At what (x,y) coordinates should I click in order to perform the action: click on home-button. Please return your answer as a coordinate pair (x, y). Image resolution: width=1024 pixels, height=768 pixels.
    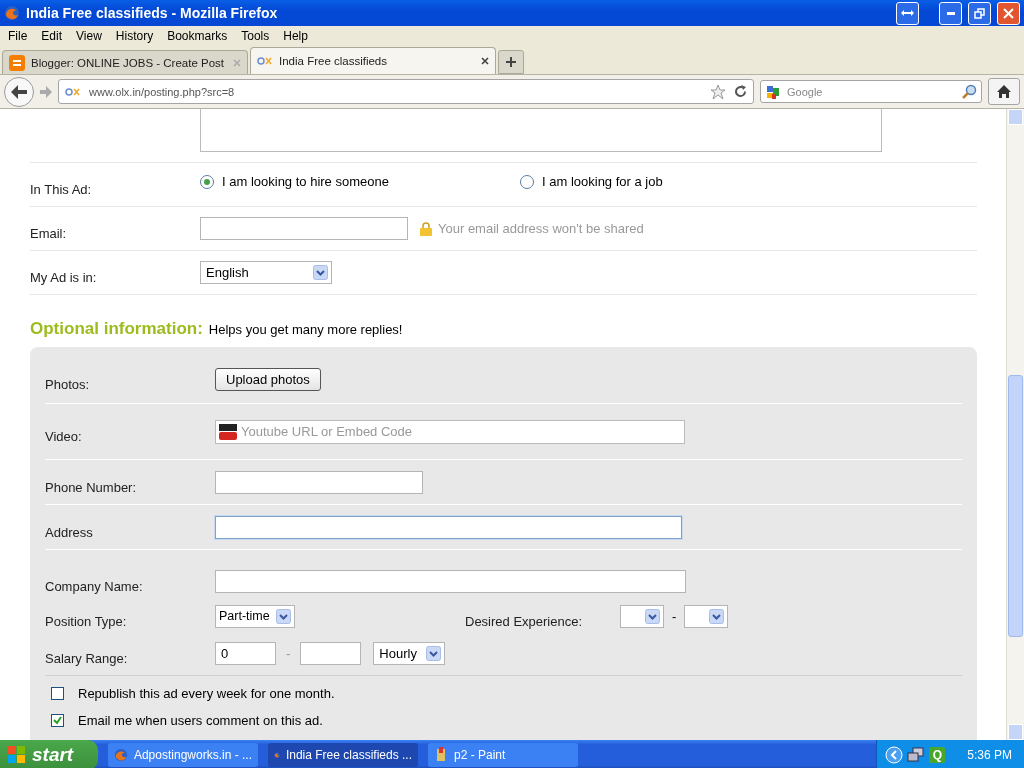
    Looking at the image, I should click on (1004, 91).